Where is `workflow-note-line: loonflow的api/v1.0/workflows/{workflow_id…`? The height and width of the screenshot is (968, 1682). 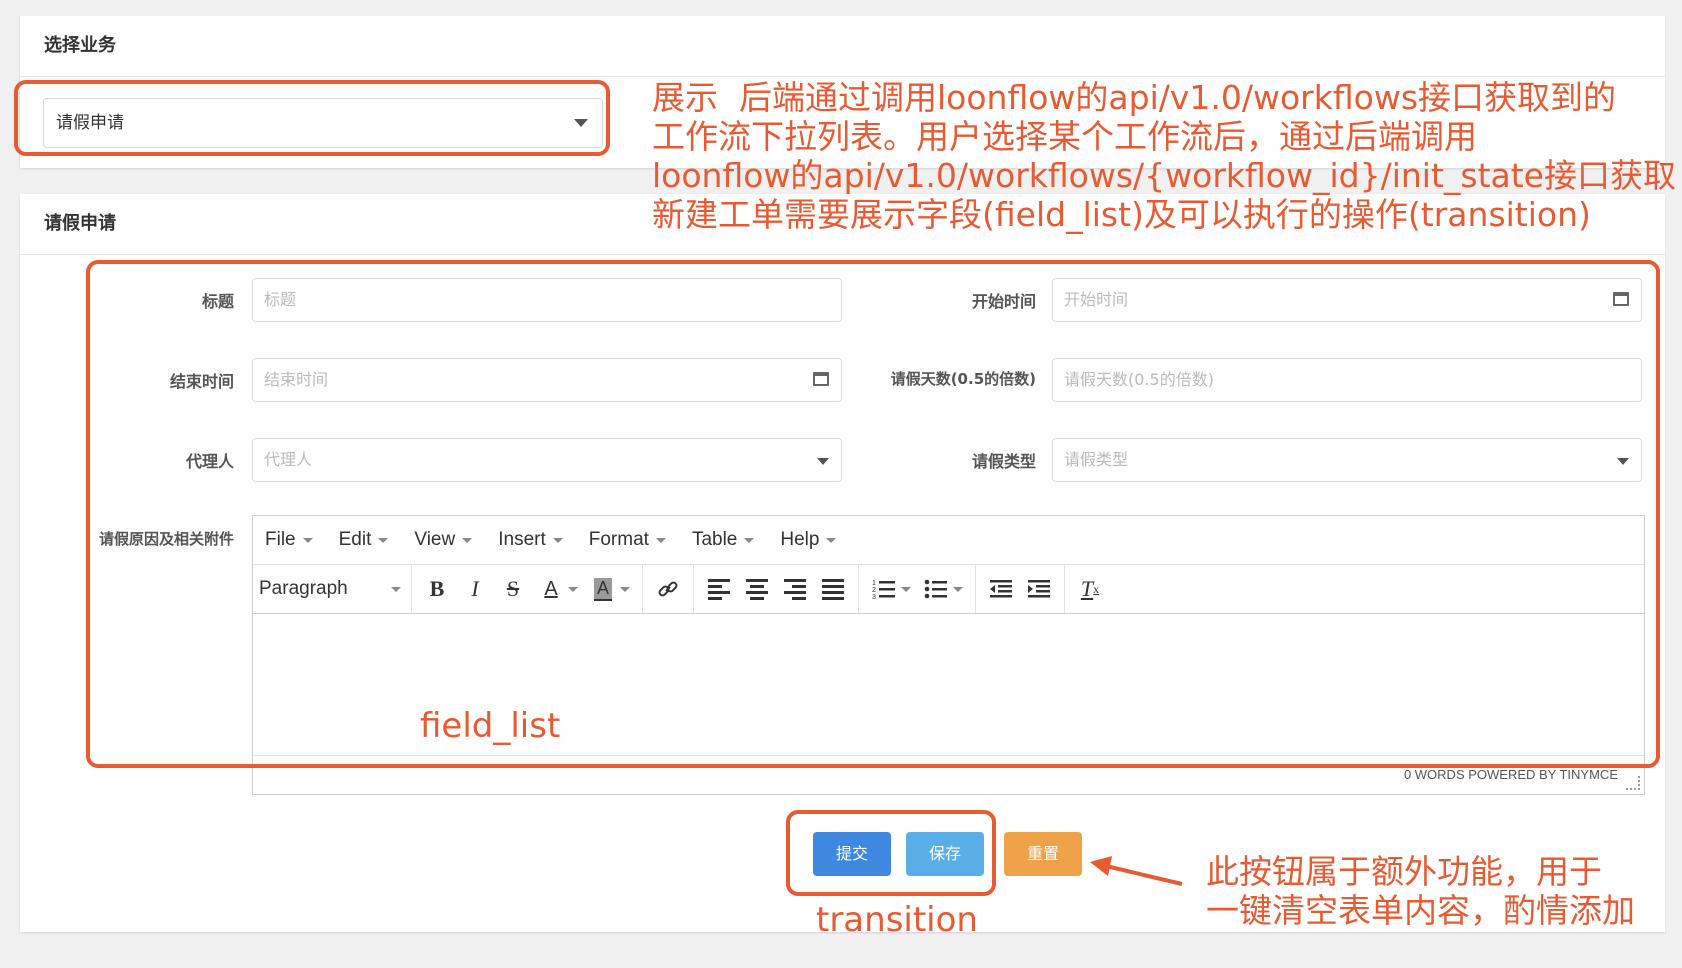 workflow-note-line: loonflow的api/v1.0/workflows/{workflow_id… is located at coordinates (1164, 175).